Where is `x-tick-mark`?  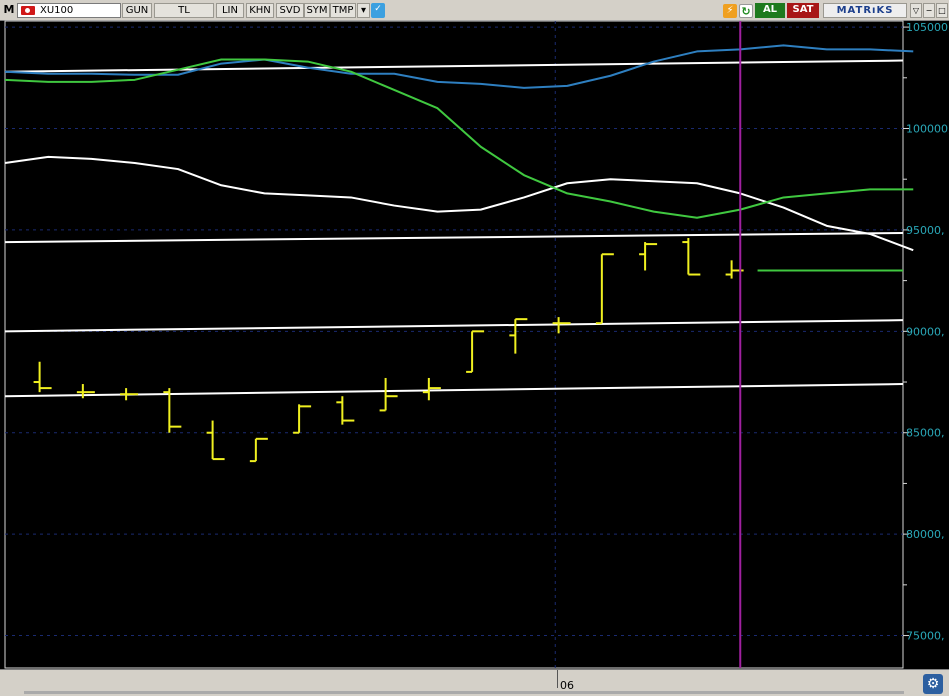 x-tick-mark is located at coordinates (557, 679).